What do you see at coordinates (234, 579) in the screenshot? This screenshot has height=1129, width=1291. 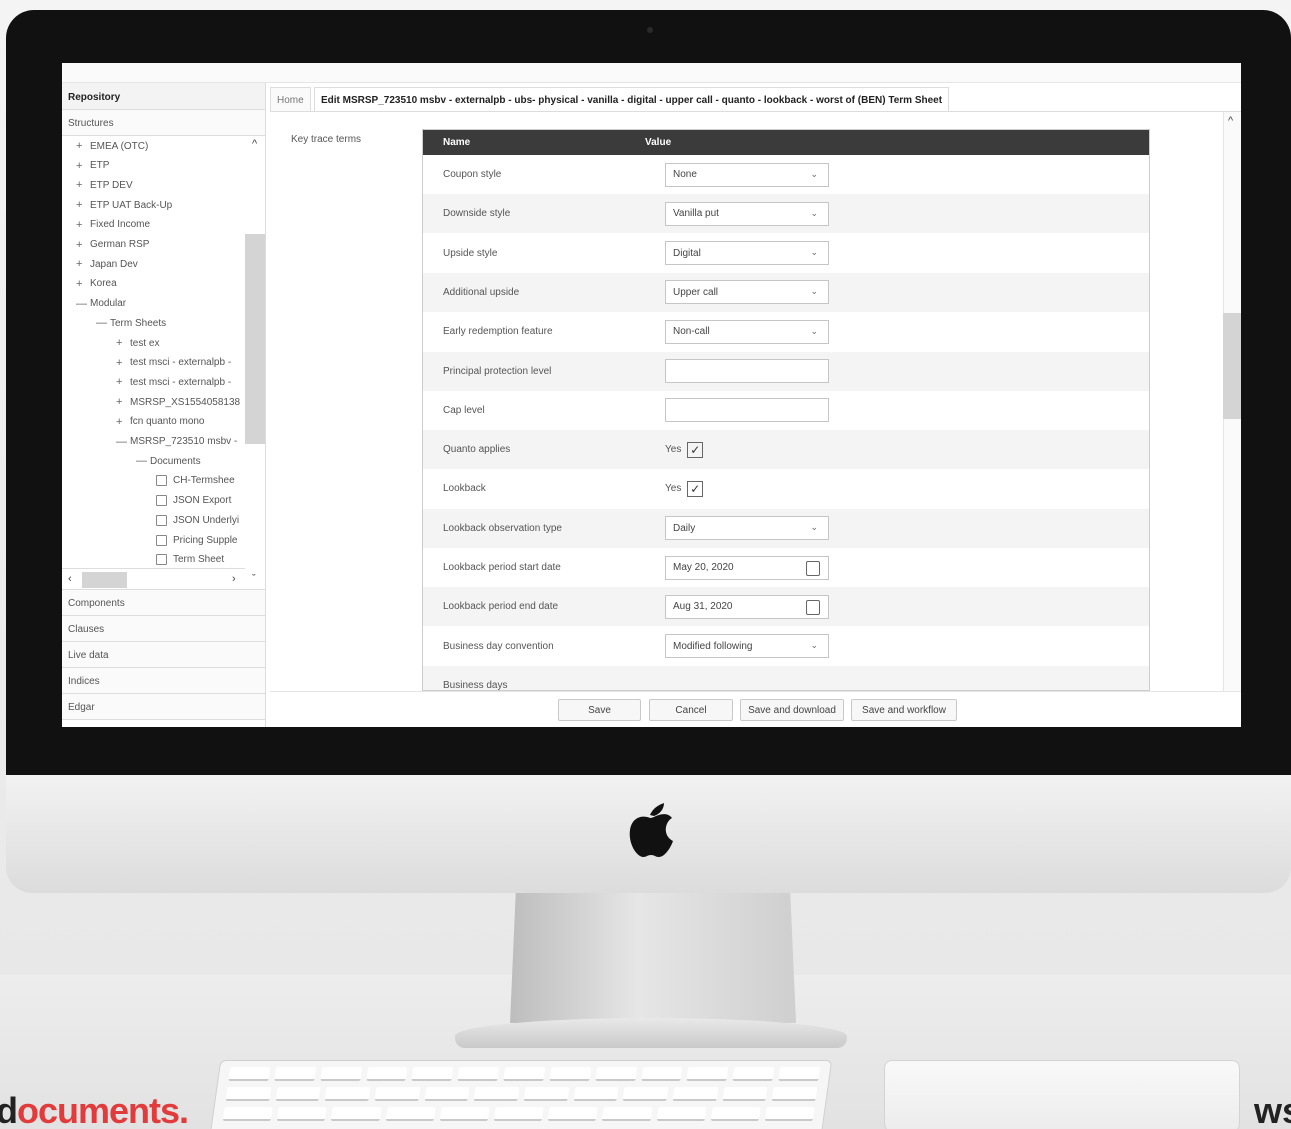 I see `scroll-right-icon: ›` at bounding box center [234, 579].